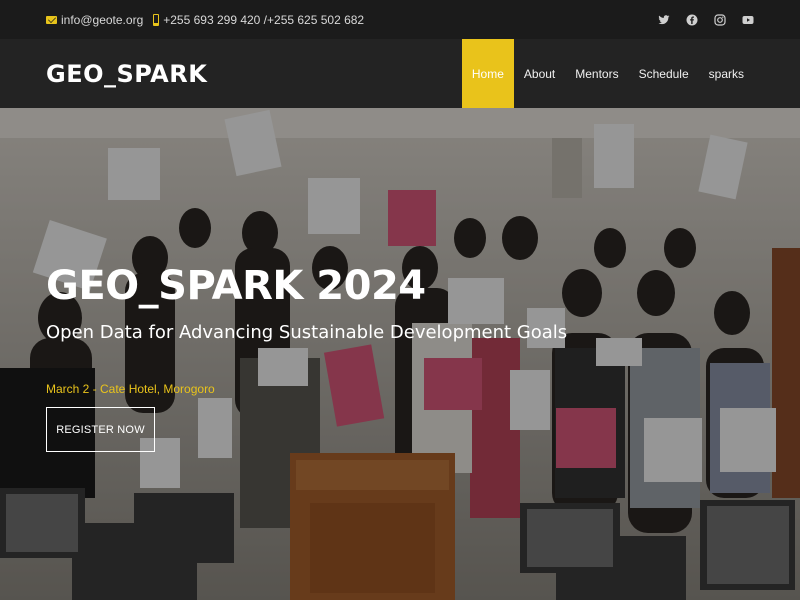 This screenshot has height=600, width=800. Describe the element at coordinates (100, 429) in the screenshot. I see `register-now-button: REGISTER NOW` at that location.